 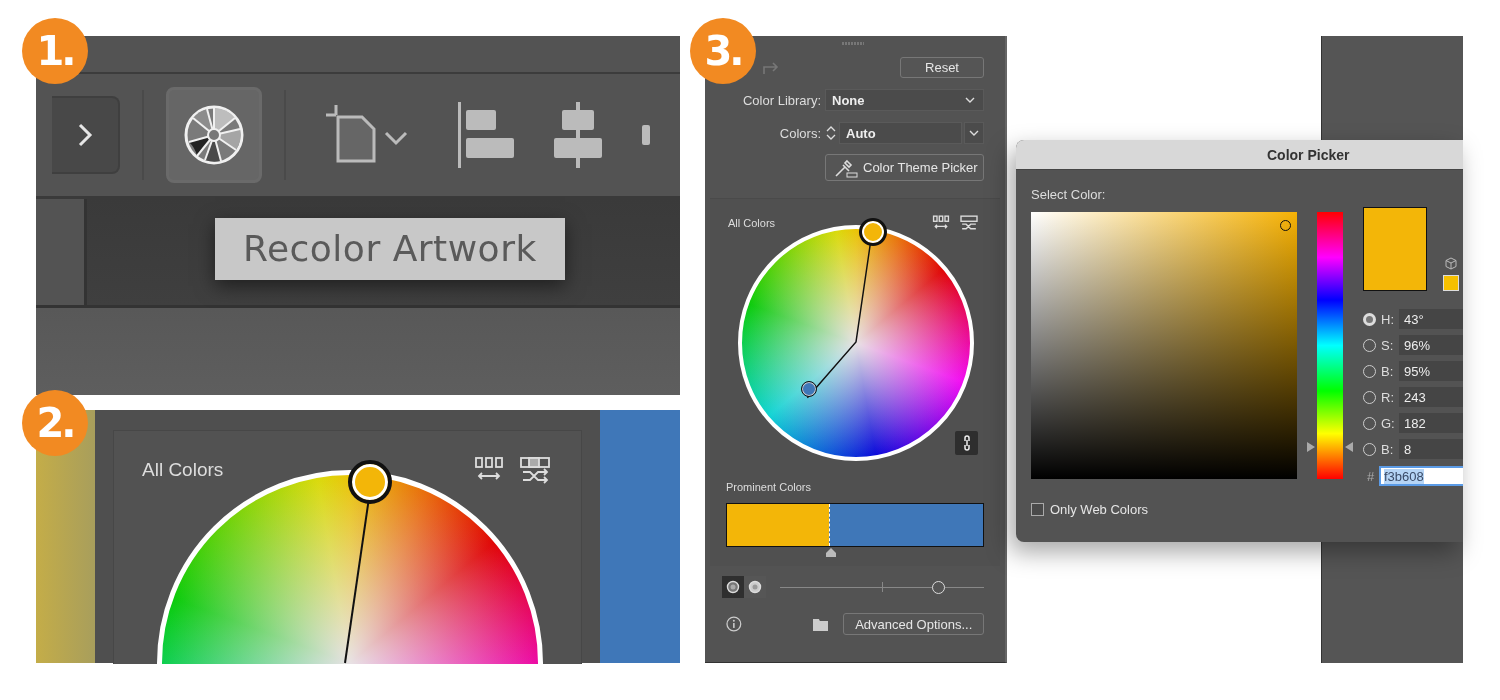 I want to click on step-badge: 3., so click(x=723, y=51).